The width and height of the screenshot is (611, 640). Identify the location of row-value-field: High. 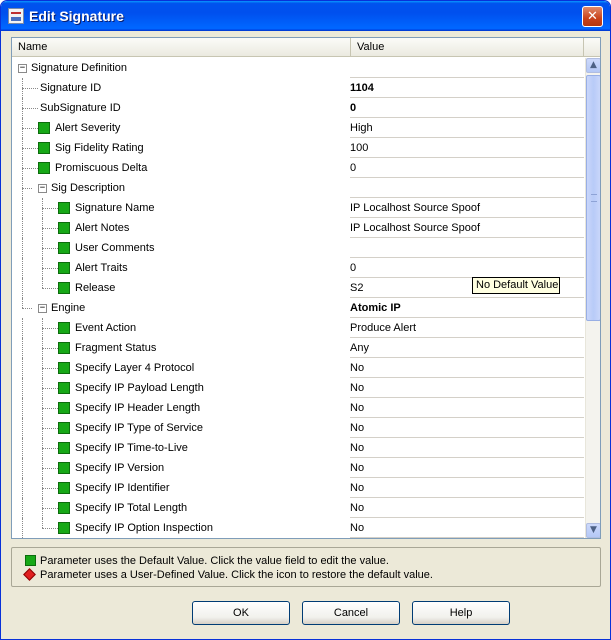
(467, 128).